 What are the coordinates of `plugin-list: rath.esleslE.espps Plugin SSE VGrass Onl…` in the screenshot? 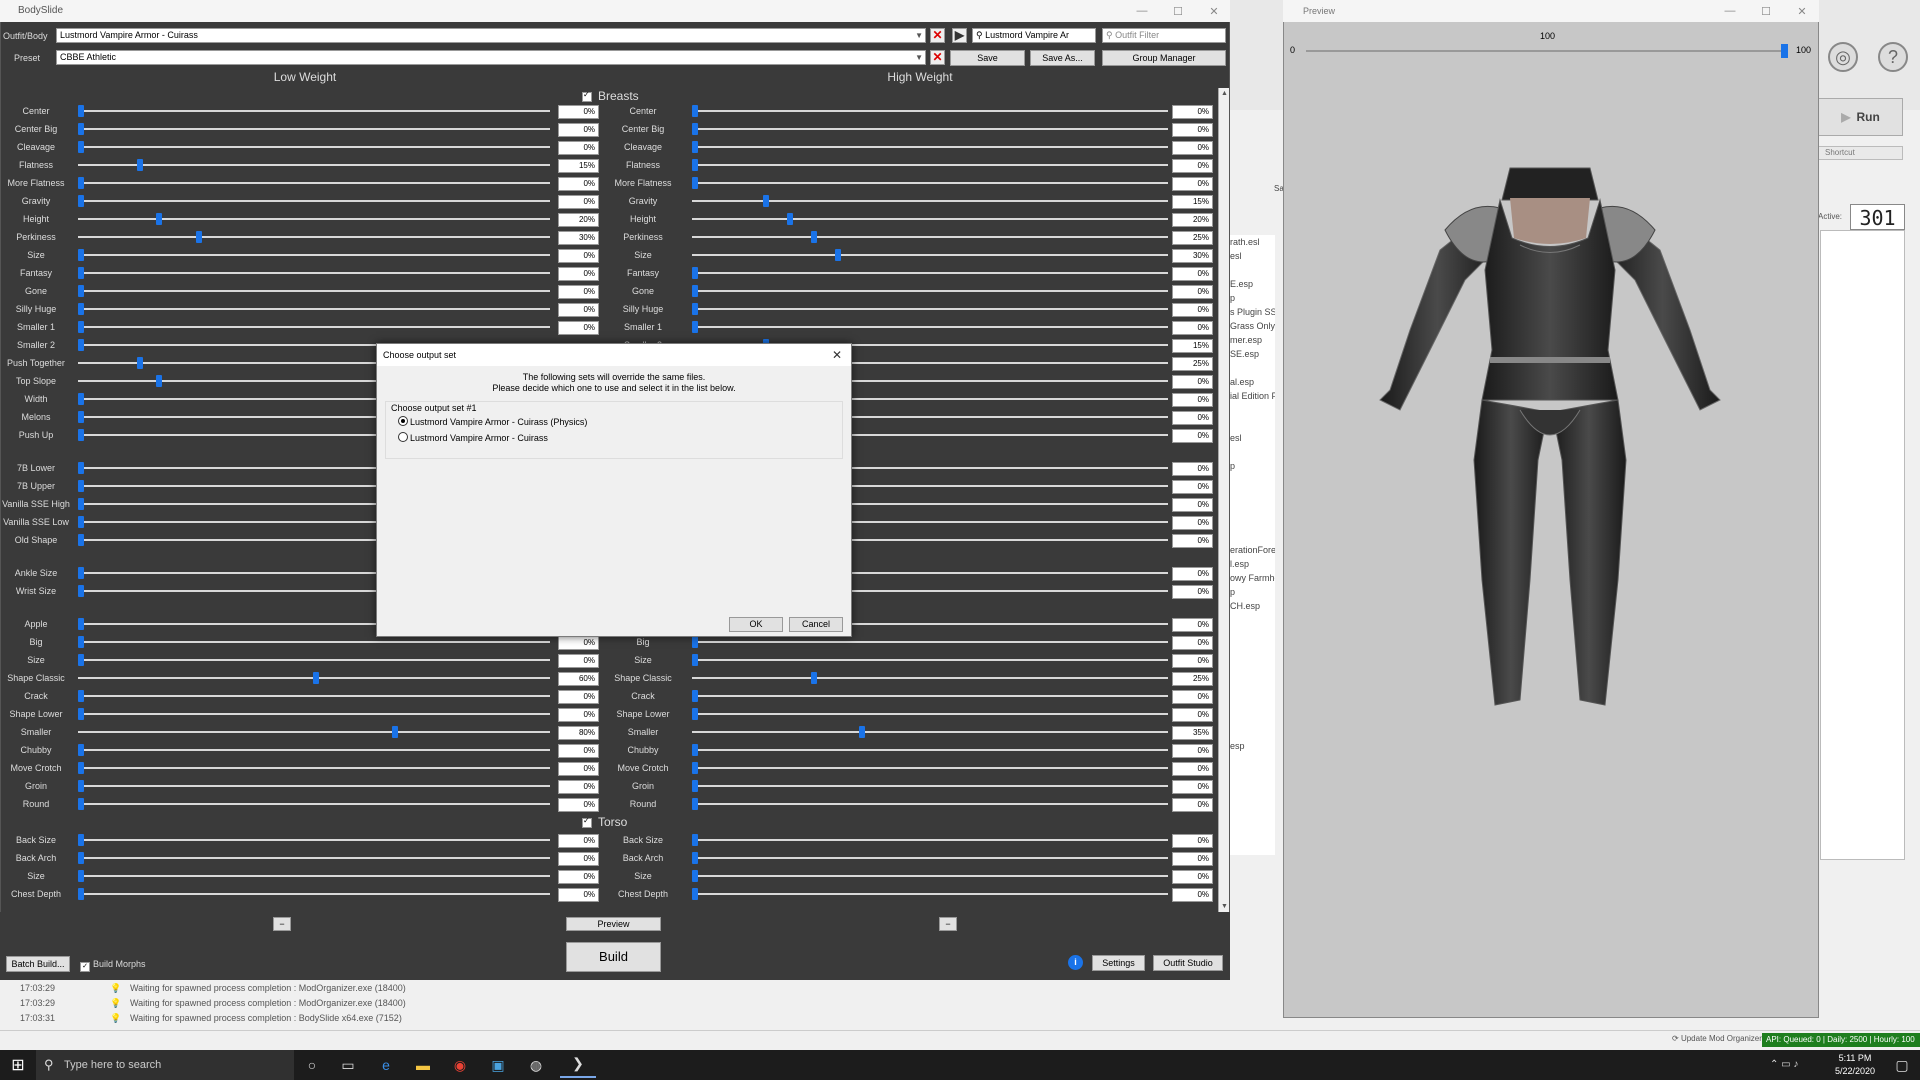 It's located at (1252, 545).